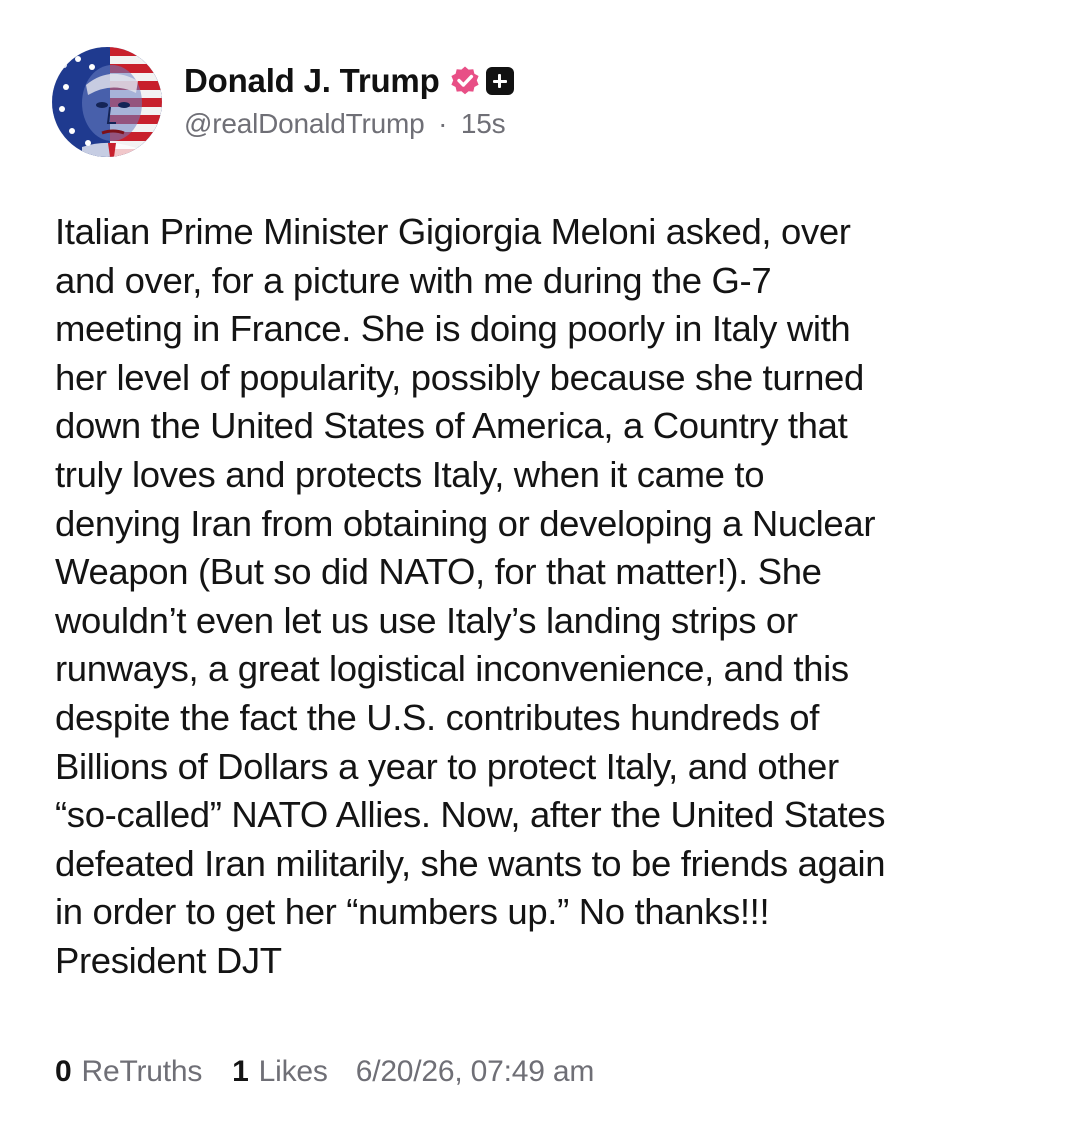  What do you see at coordinates (312, 81) in the screenshot?
I see `author-display-name: Donald J. Trump` at bounding box center [312, 81].